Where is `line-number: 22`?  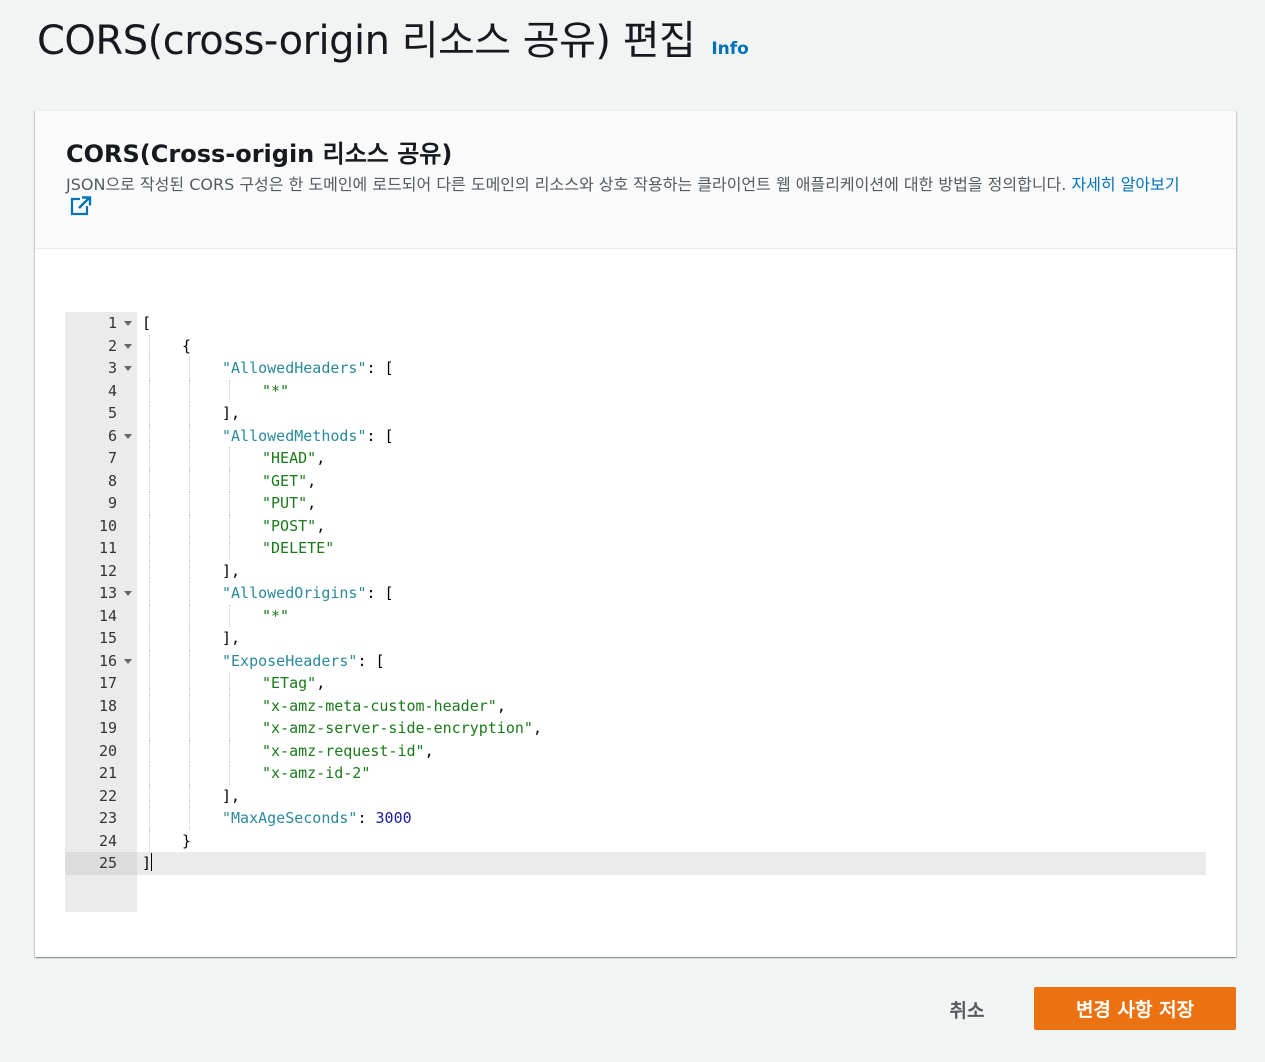 line-number: 22 is located at coordinates (101, 796).